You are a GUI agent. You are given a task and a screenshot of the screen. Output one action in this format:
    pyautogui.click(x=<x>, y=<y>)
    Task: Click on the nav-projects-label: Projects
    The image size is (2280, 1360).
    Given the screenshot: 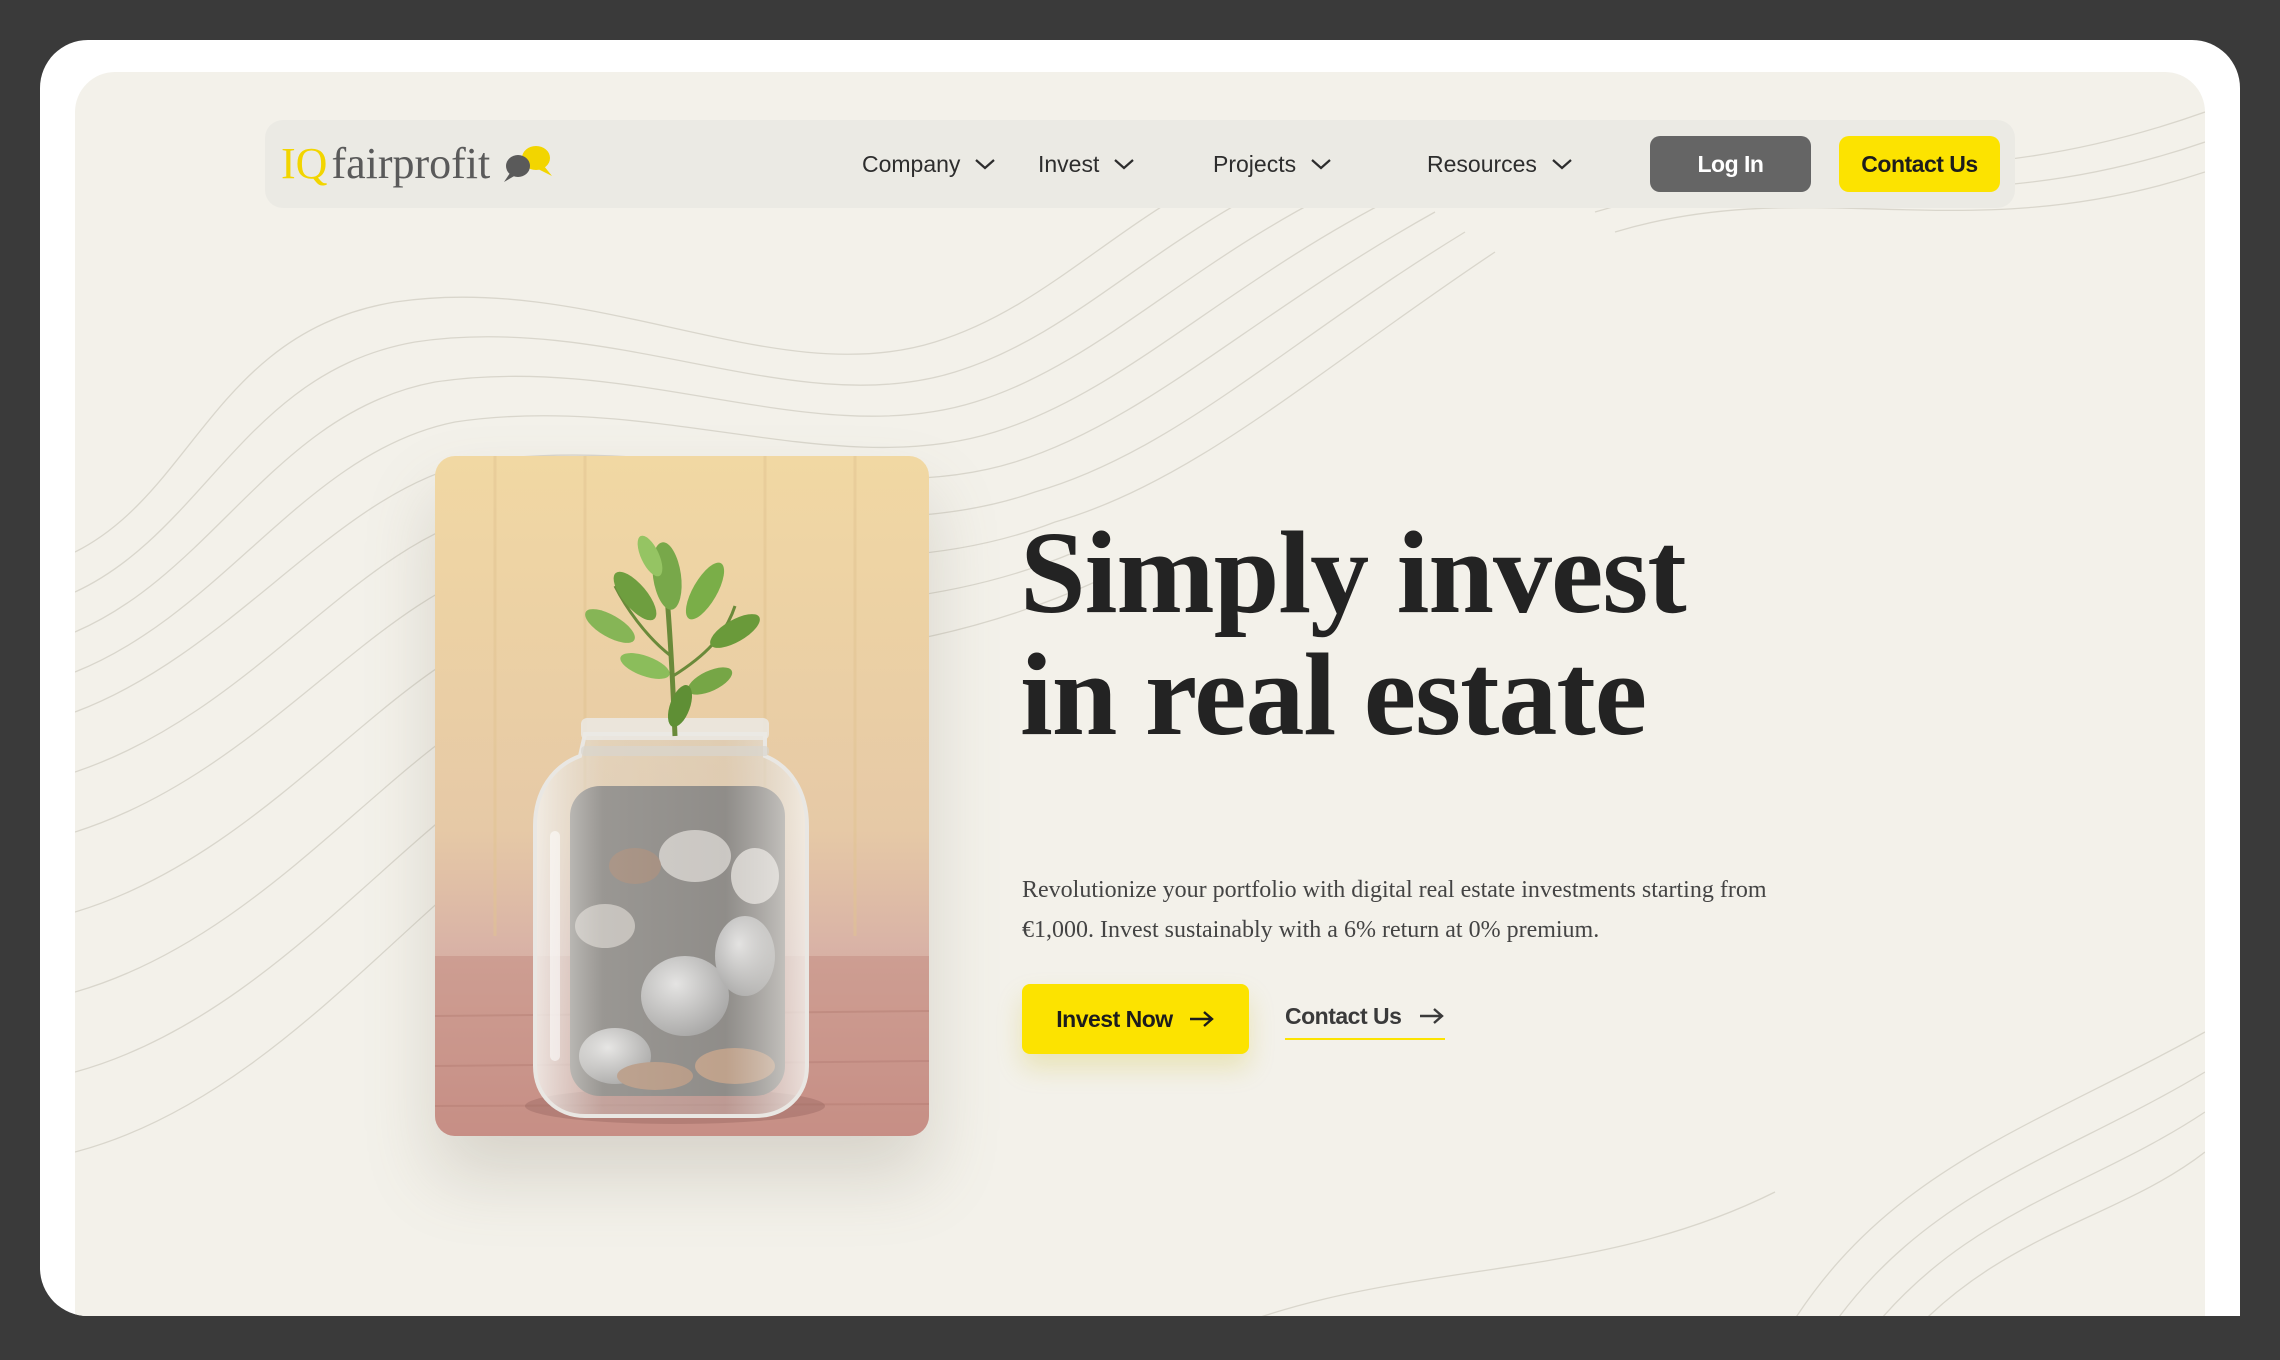 What is the action you would take?
    pyautogui.click(x=1255, y=163)
    